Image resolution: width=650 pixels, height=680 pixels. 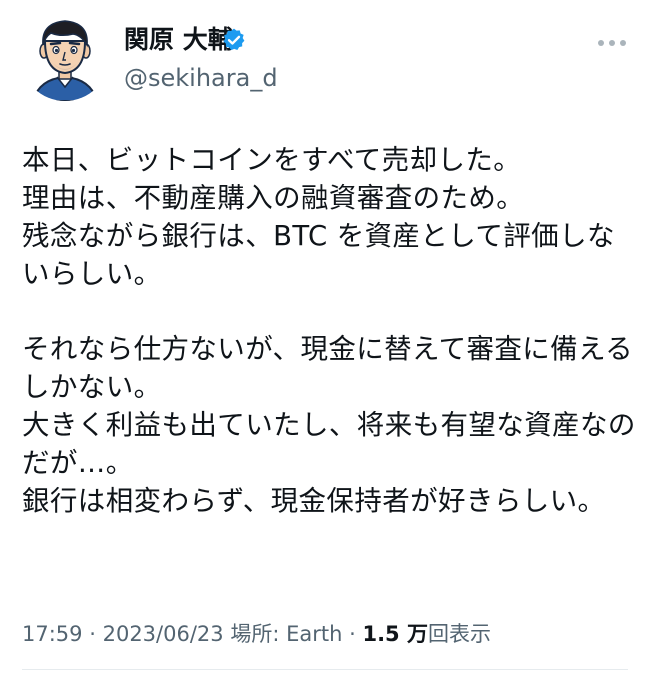 What do you see at coordinates (92, 274) in the screenshot?
I see `tweet-text-line: いらしい。` at bounding box center [92, 274].